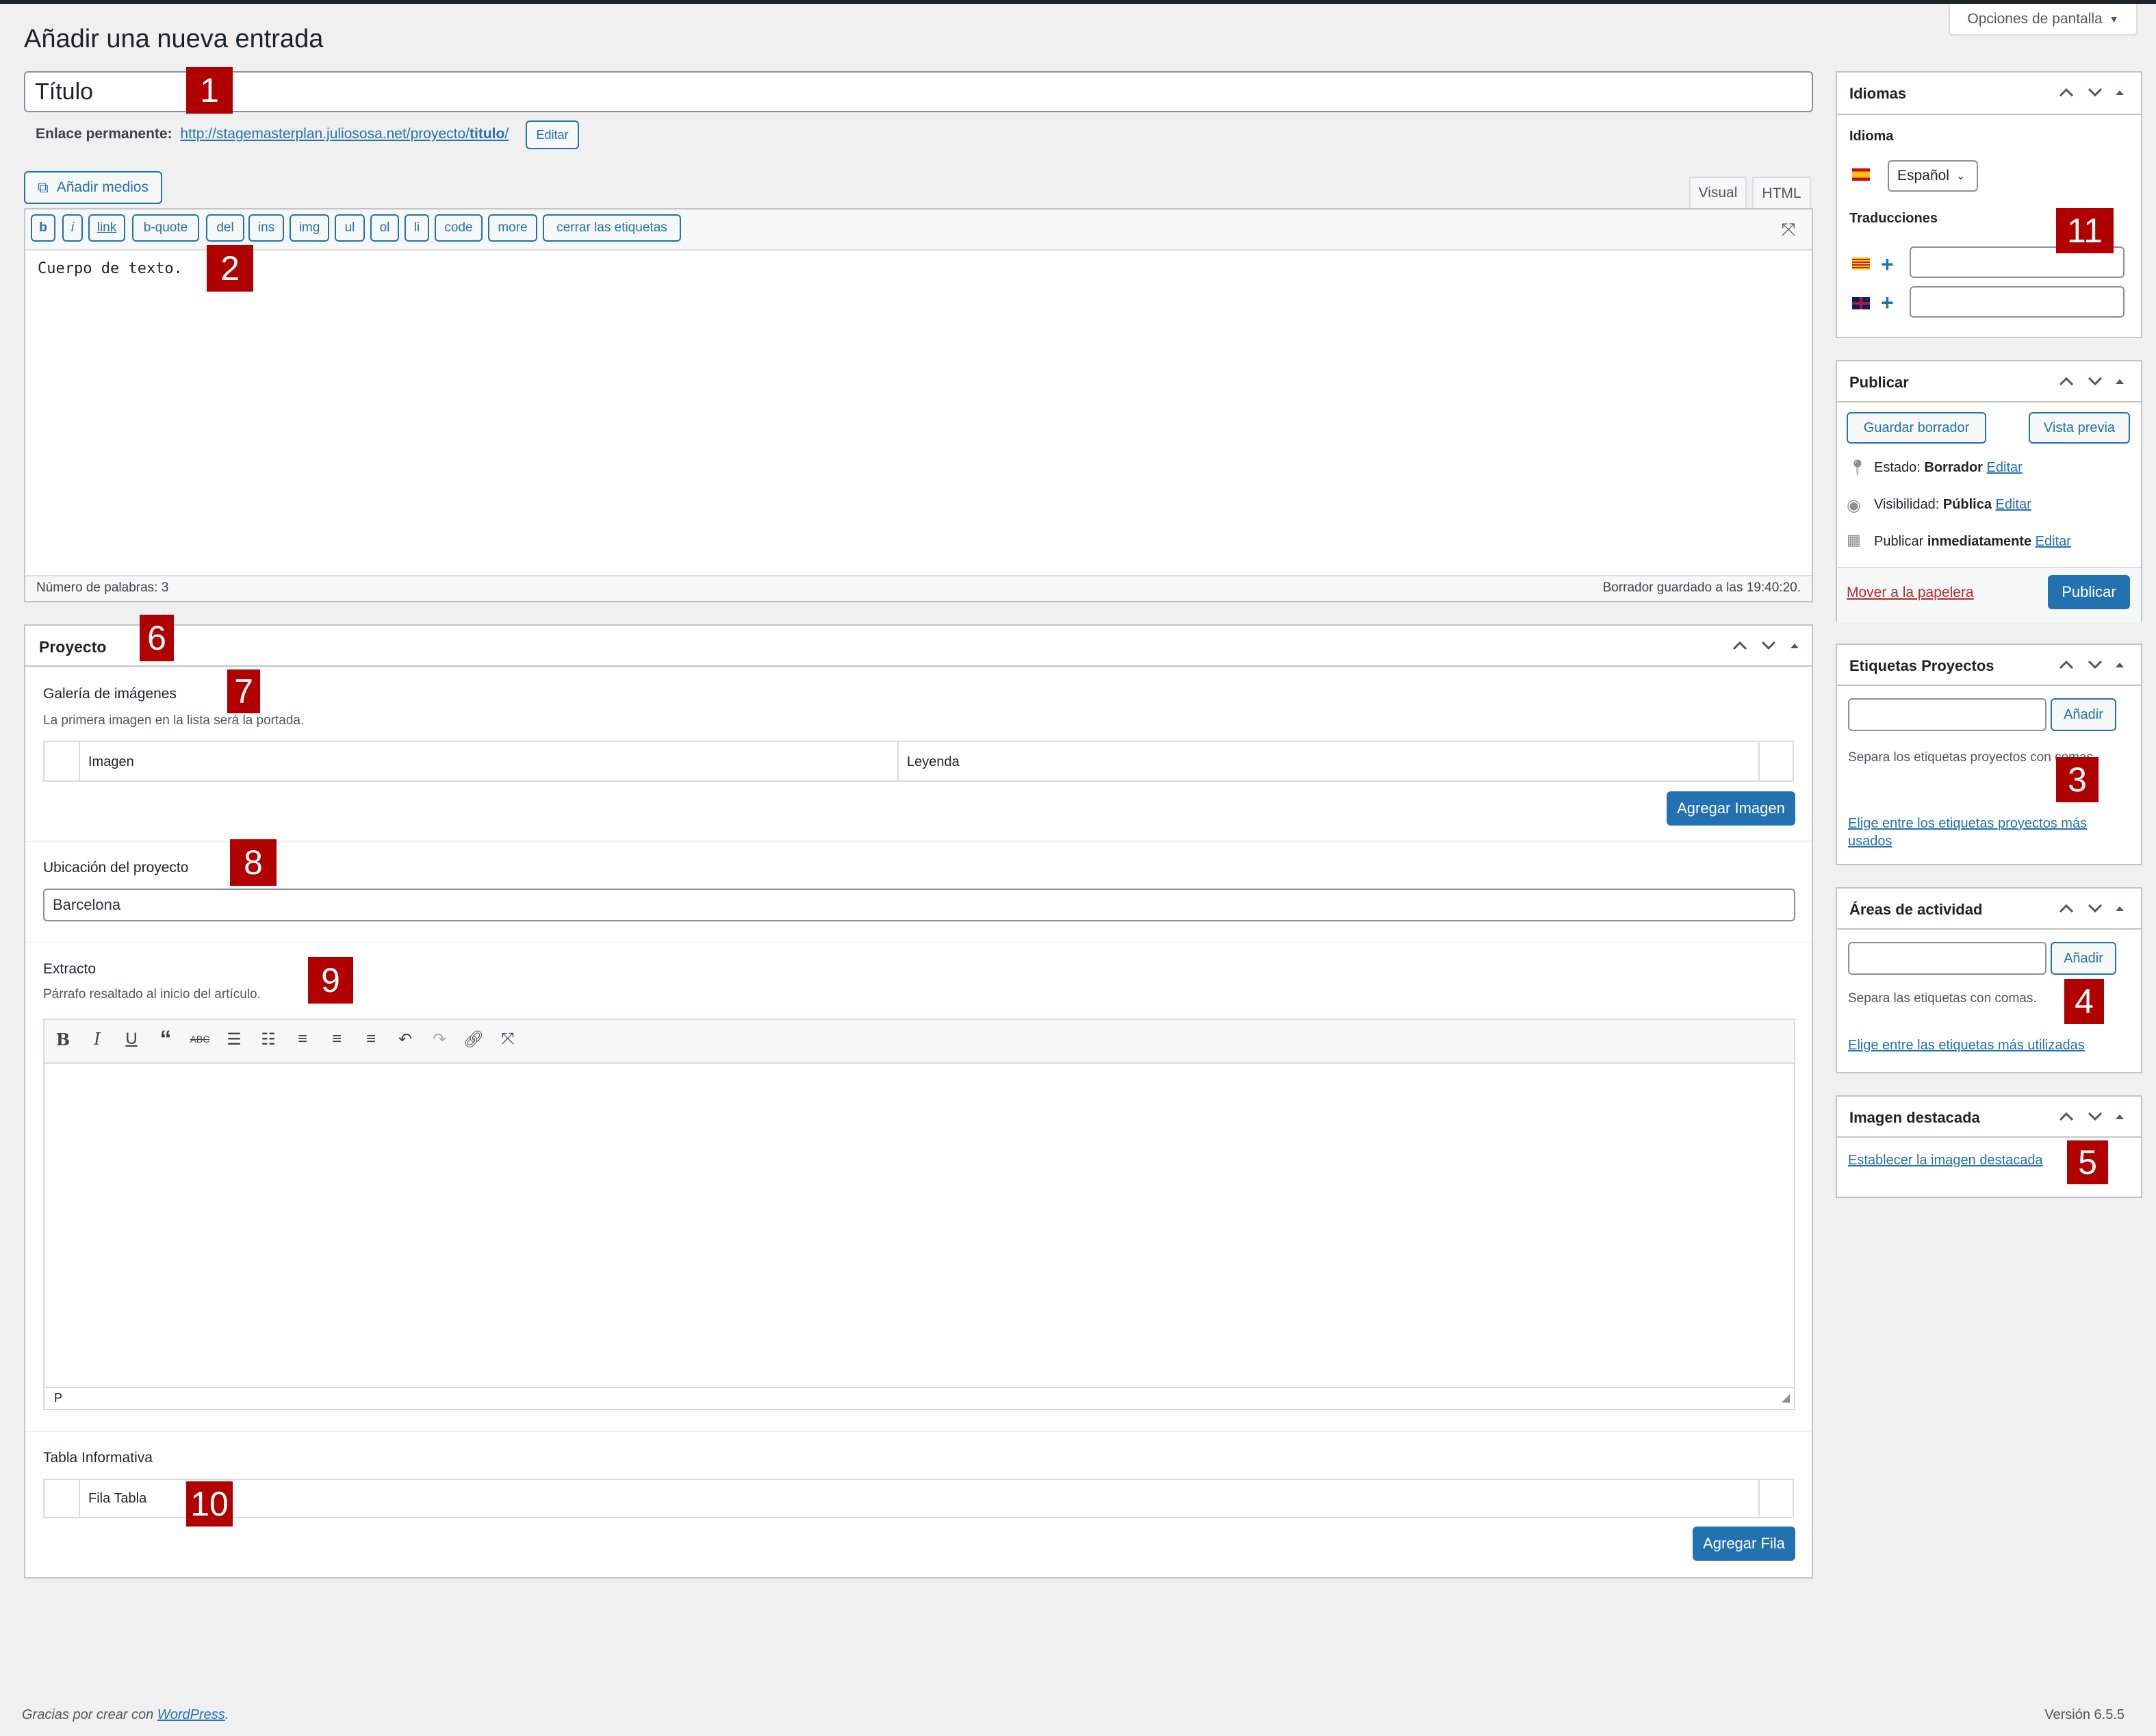 This screenshot has height=1736, width=2156. What do you see at coordinates (1718, 192) in the screenshot?
I see `tab-visual: Visual` at bounding box center [1718, 192].